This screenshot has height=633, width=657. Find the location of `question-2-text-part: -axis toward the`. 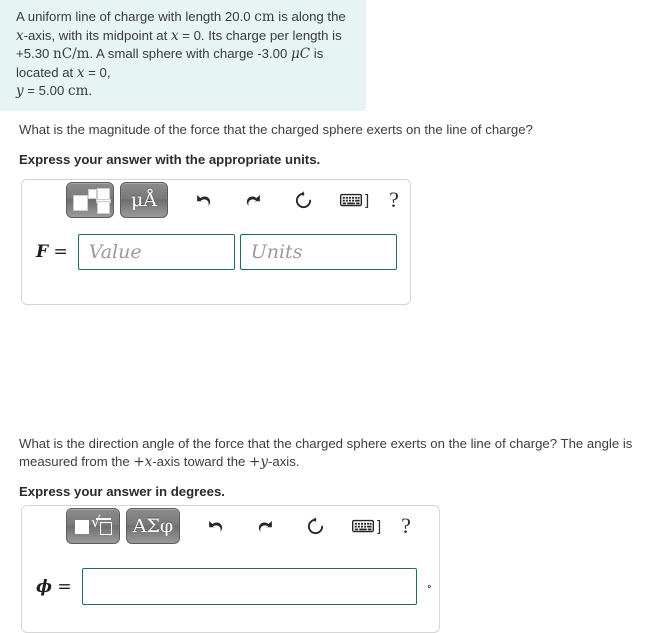

question-2-text-part: -axis toward the is located at coordinates (201, 461).